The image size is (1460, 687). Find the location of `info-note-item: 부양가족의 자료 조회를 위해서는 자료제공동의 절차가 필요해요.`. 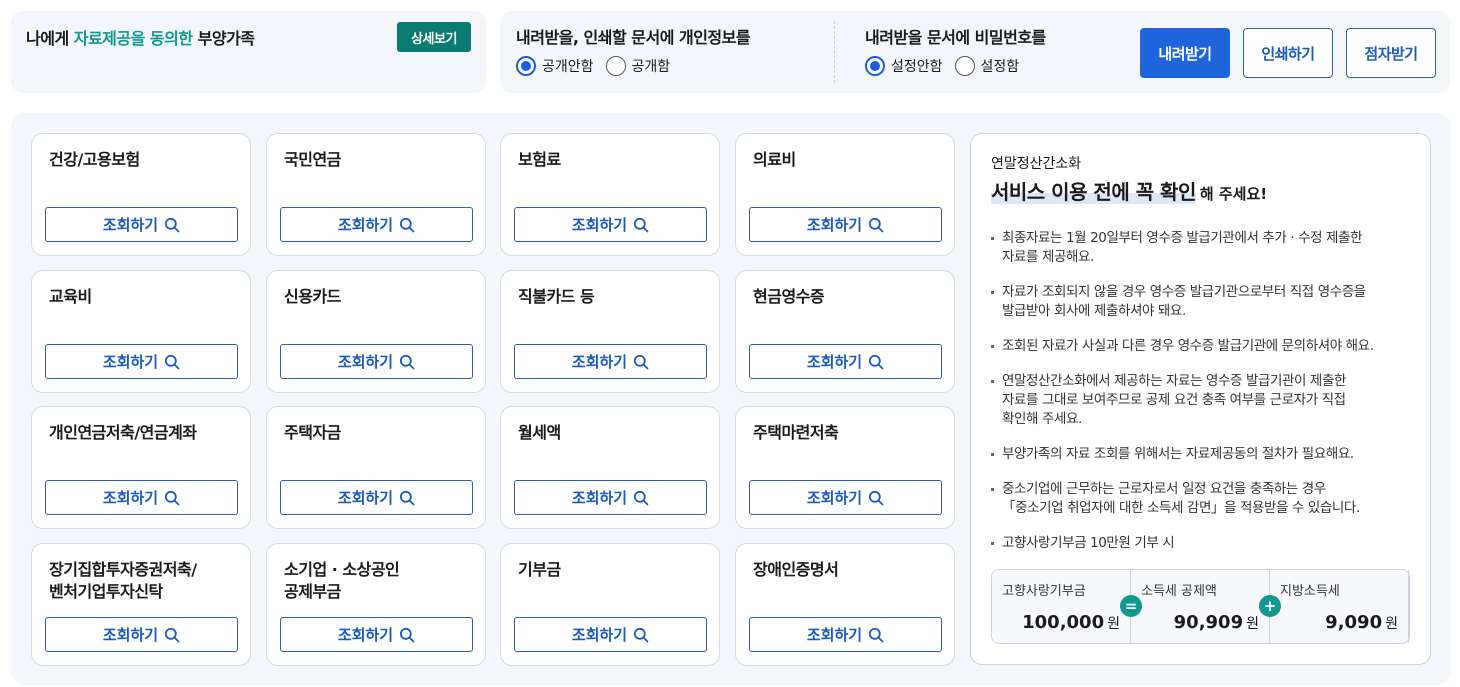

info-note-item: 부양가족의 자료 조회를 위해서는 자료제공동의 절차가 필요해요. is located at coordinates (1201, 454).